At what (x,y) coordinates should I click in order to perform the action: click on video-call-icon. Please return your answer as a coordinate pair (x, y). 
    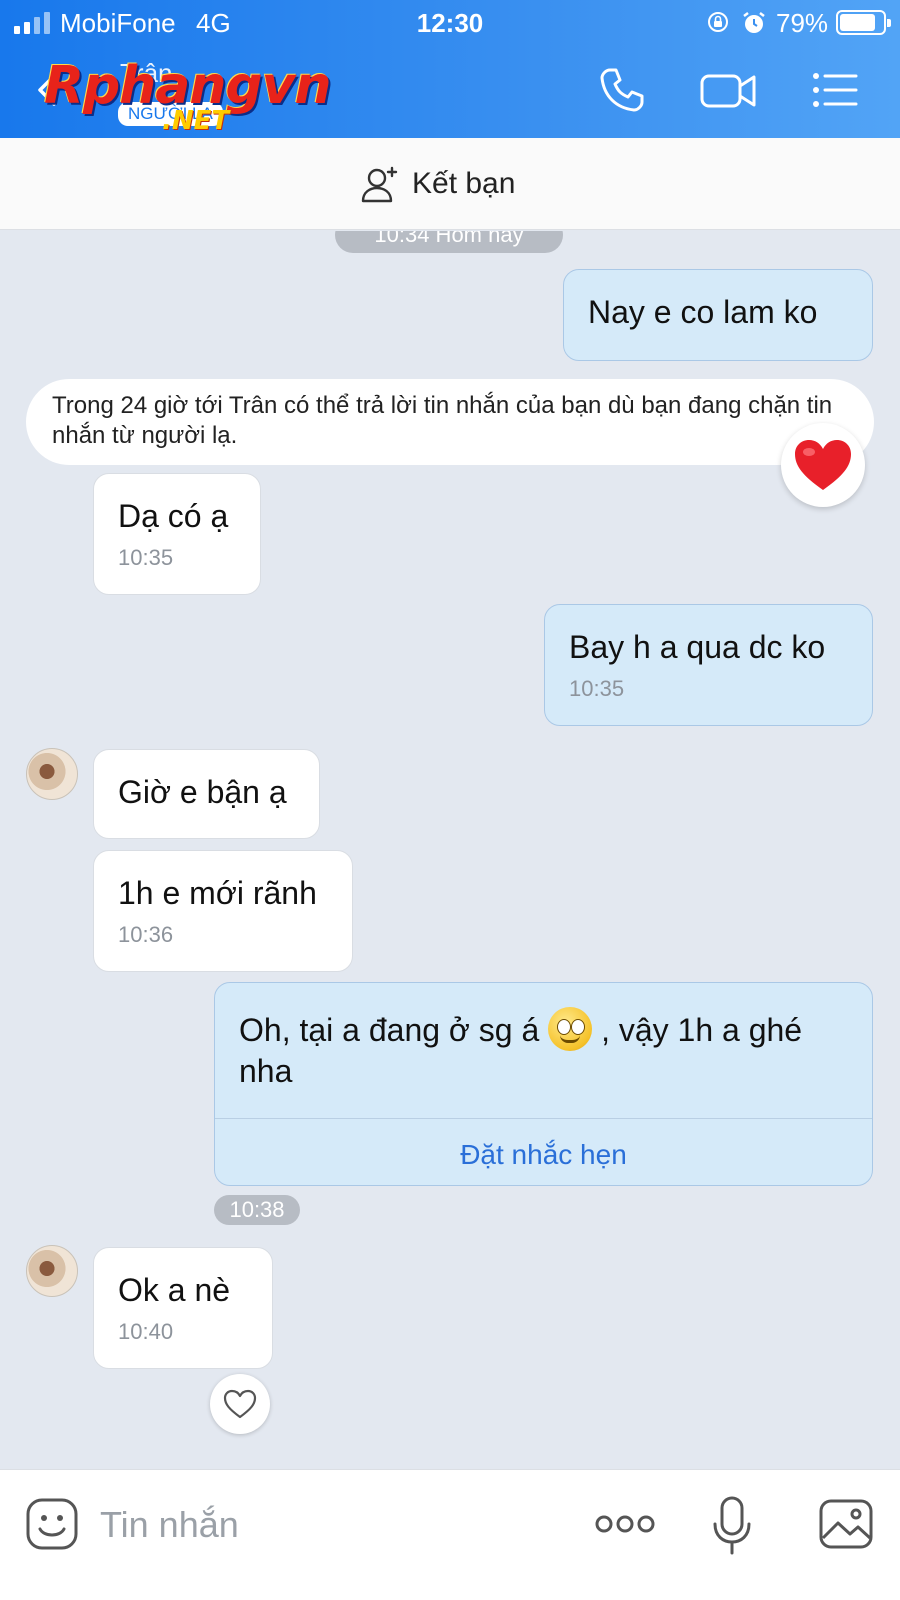
    Looking at the image, I should click on (728, 90).